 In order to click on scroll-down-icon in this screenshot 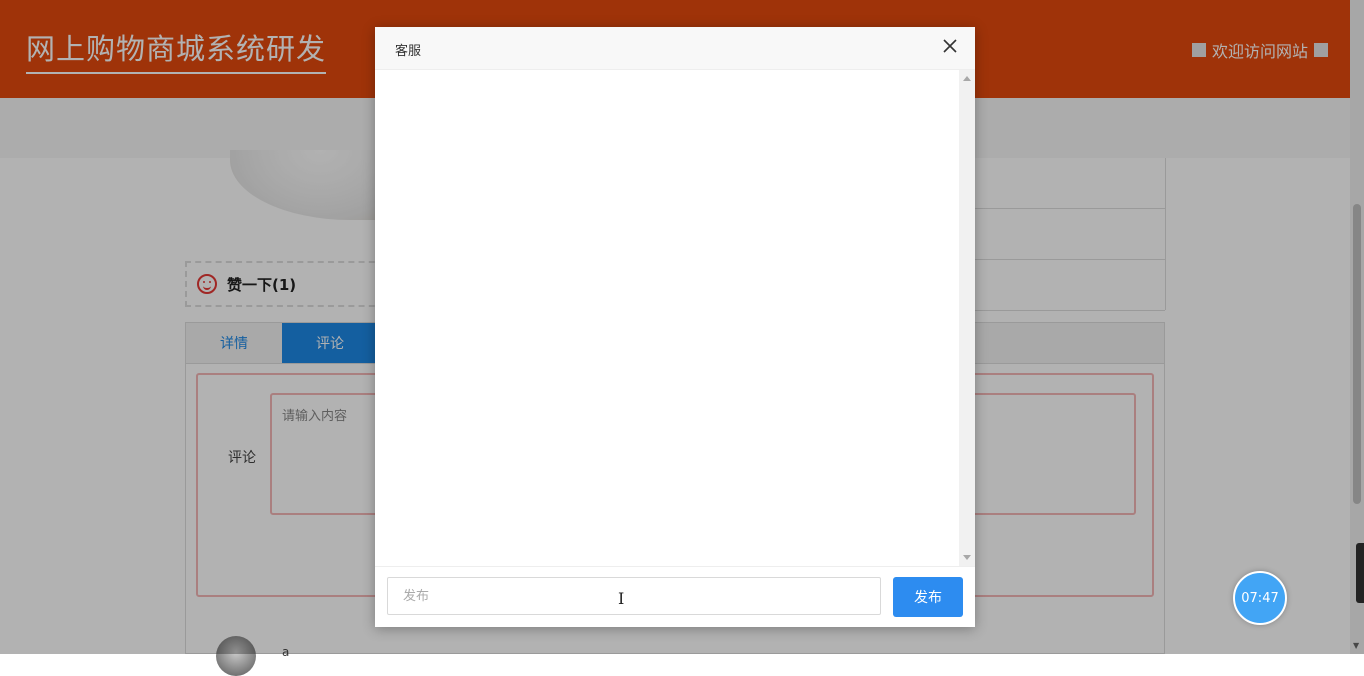, I will do `click(967, 557)`.